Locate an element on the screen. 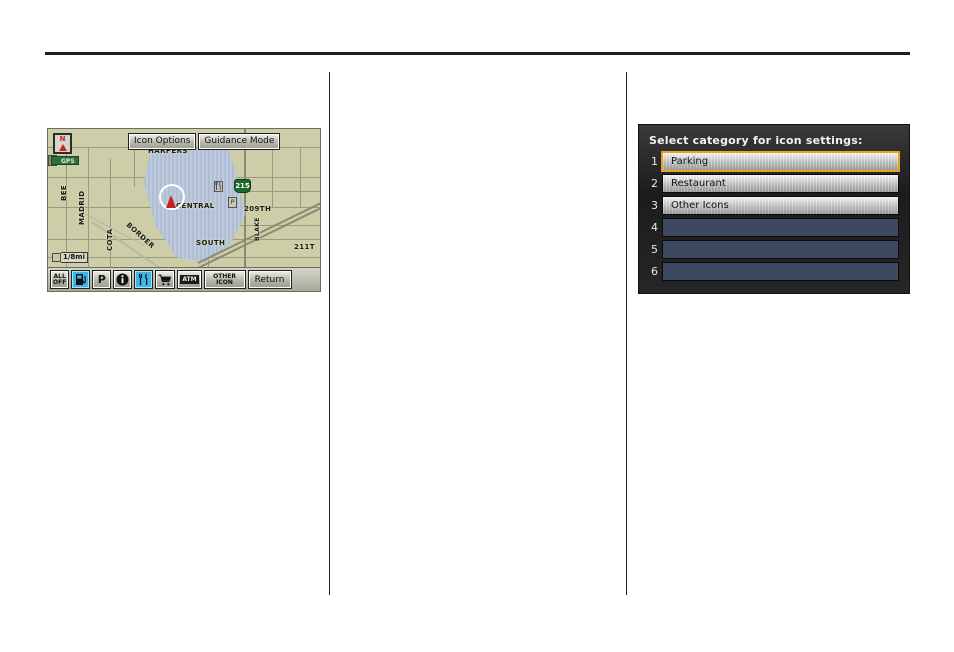 Image resolution: width=954 pixels, height=652 pixels. list-item: 6 is located at coordinates (773, 271).